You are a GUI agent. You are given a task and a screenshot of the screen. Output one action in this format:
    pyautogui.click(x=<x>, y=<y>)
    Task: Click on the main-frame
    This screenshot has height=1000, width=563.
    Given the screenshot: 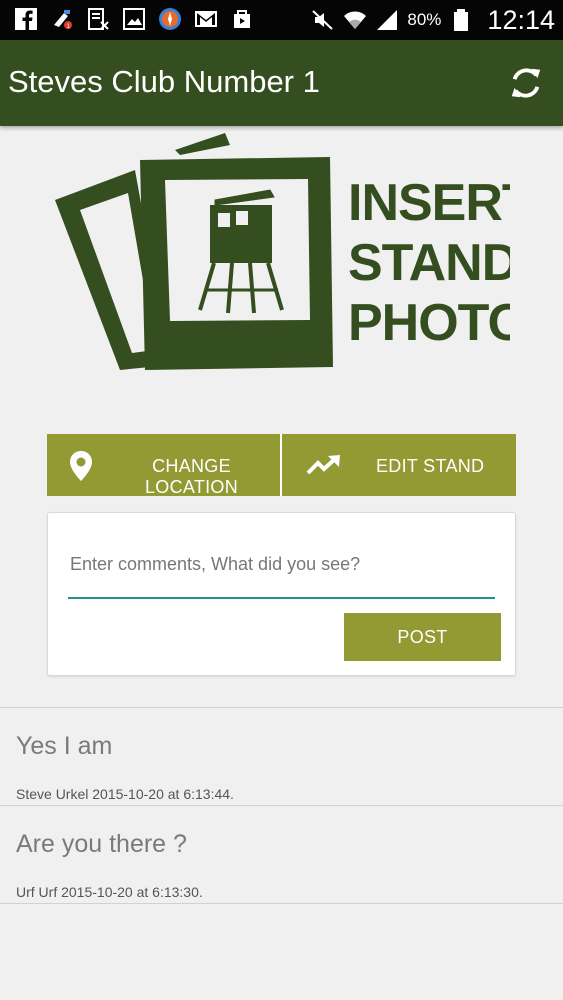 What is the action you would take?
    pyautogui.click(x=236, y=263)
    